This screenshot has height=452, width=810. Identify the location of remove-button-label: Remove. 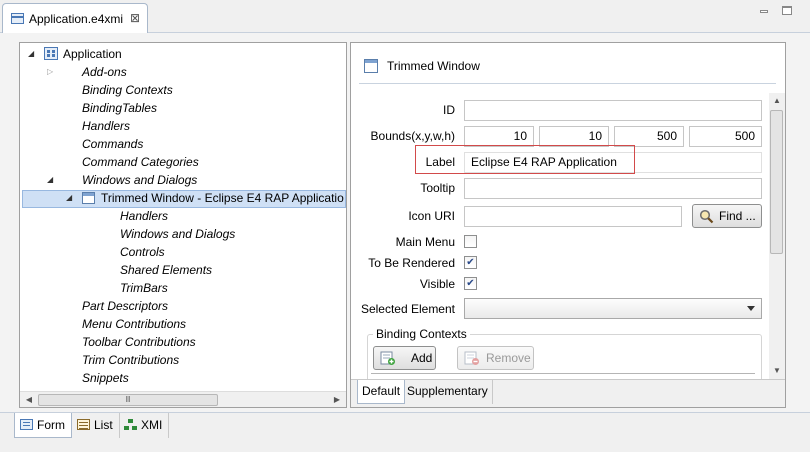
(508, 358).